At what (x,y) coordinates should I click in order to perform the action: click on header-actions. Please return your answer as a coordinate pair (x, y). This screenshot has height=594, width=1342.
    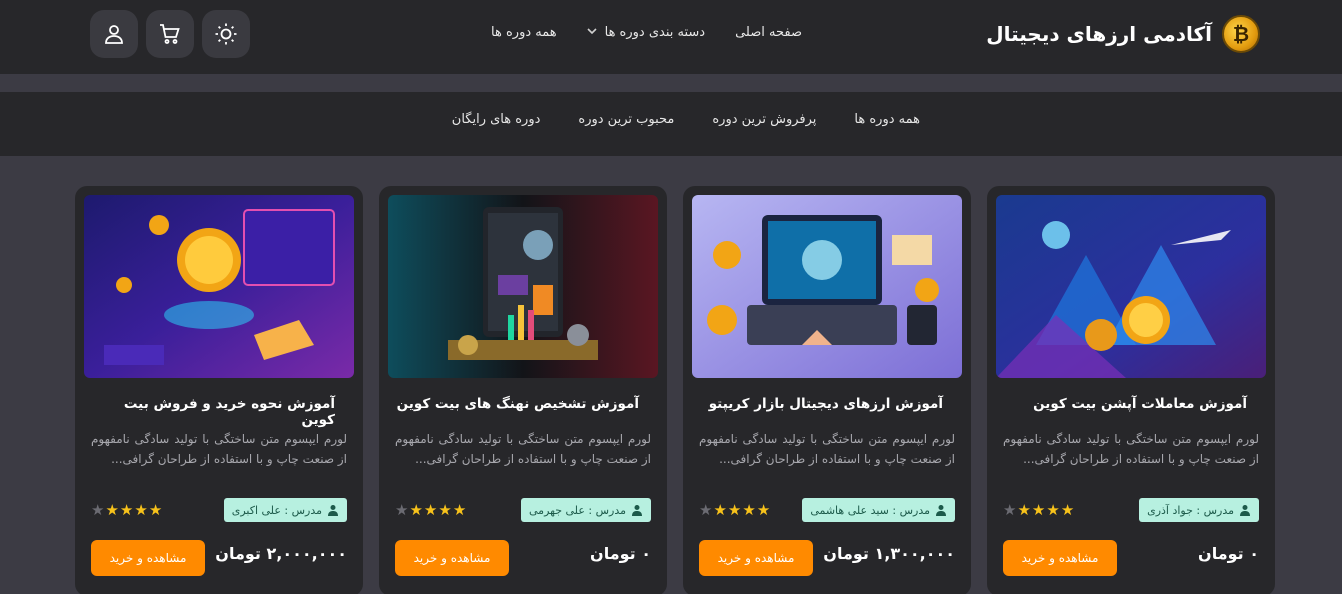
    Looking at the image, I should click on (170, 34).